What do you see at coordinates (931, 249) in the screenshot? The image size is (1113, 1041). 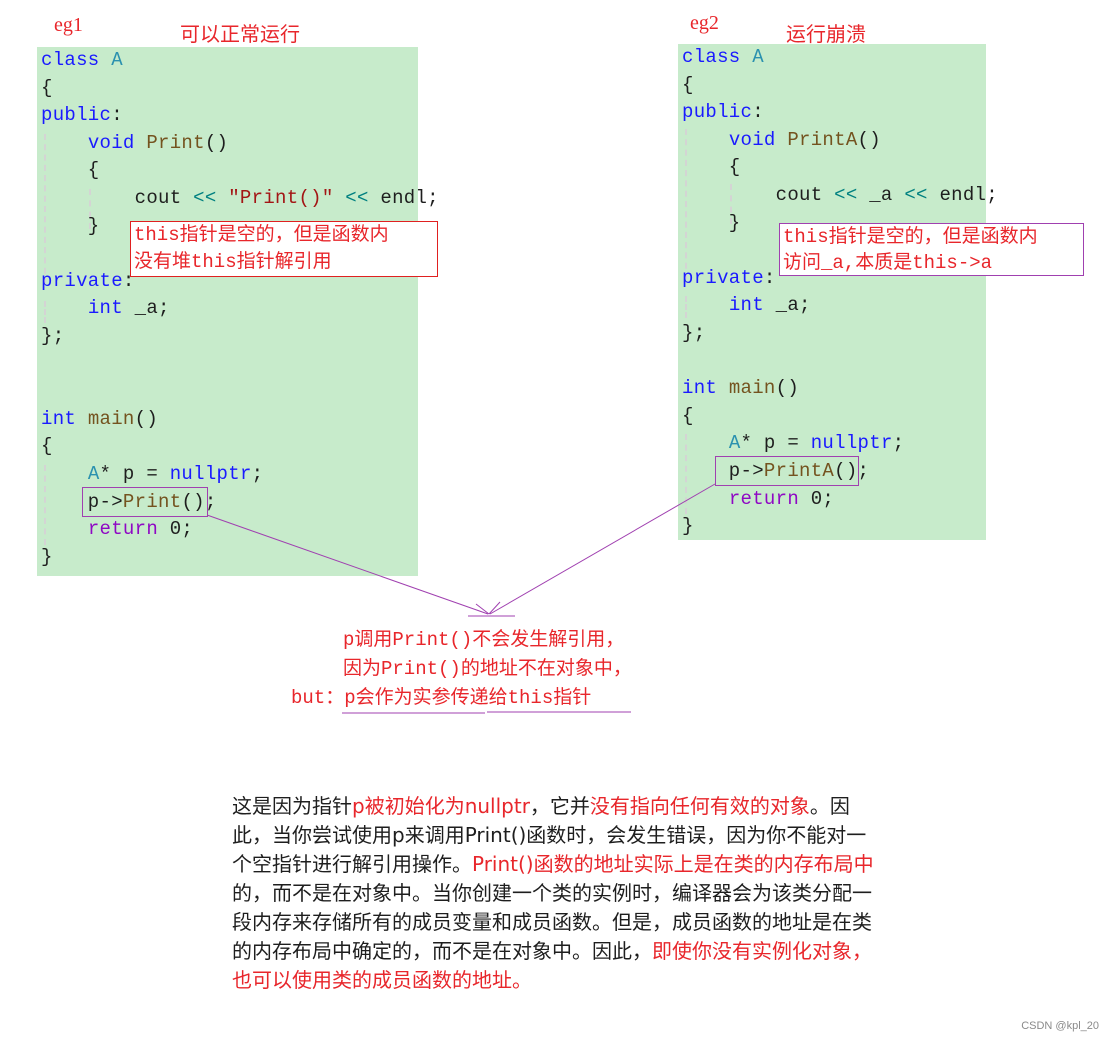 I see `example2-note: this指针是空的，但是函数内 访问_a,本质是this->a` at bounding box center [931, 249].